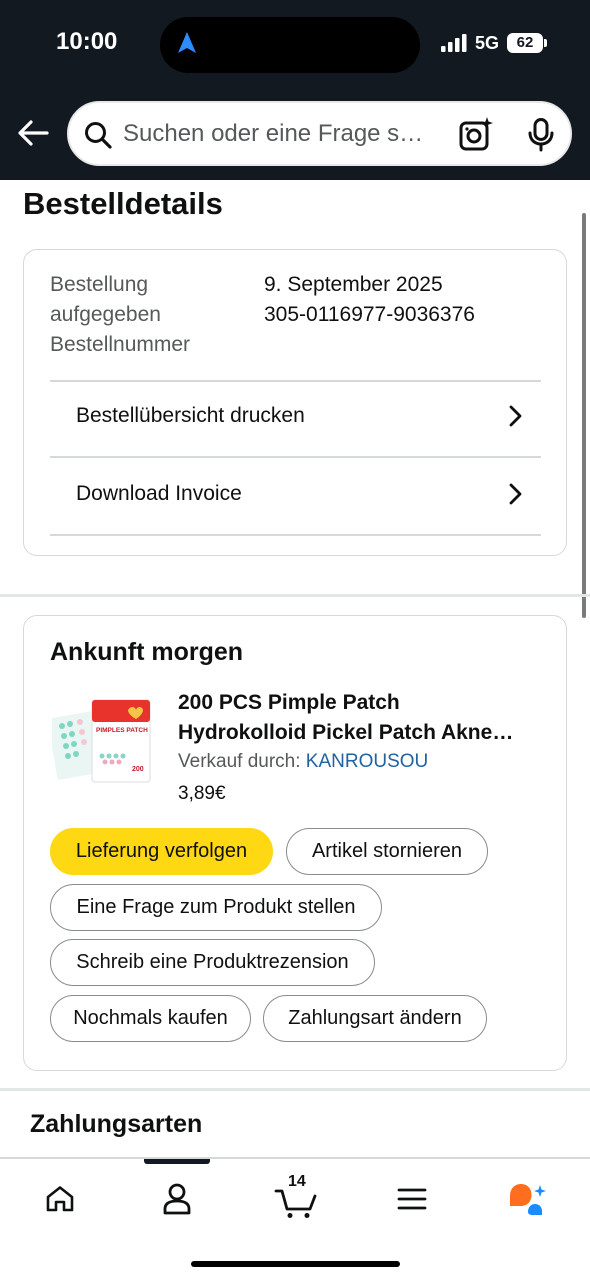 The width and height of the screenshot is (590, 1280). What do you see at coordinates (212, 962) in the screenshot?
I see `write-review-button: Schreib eine Produktrezension` at bounding box center [212, 962].